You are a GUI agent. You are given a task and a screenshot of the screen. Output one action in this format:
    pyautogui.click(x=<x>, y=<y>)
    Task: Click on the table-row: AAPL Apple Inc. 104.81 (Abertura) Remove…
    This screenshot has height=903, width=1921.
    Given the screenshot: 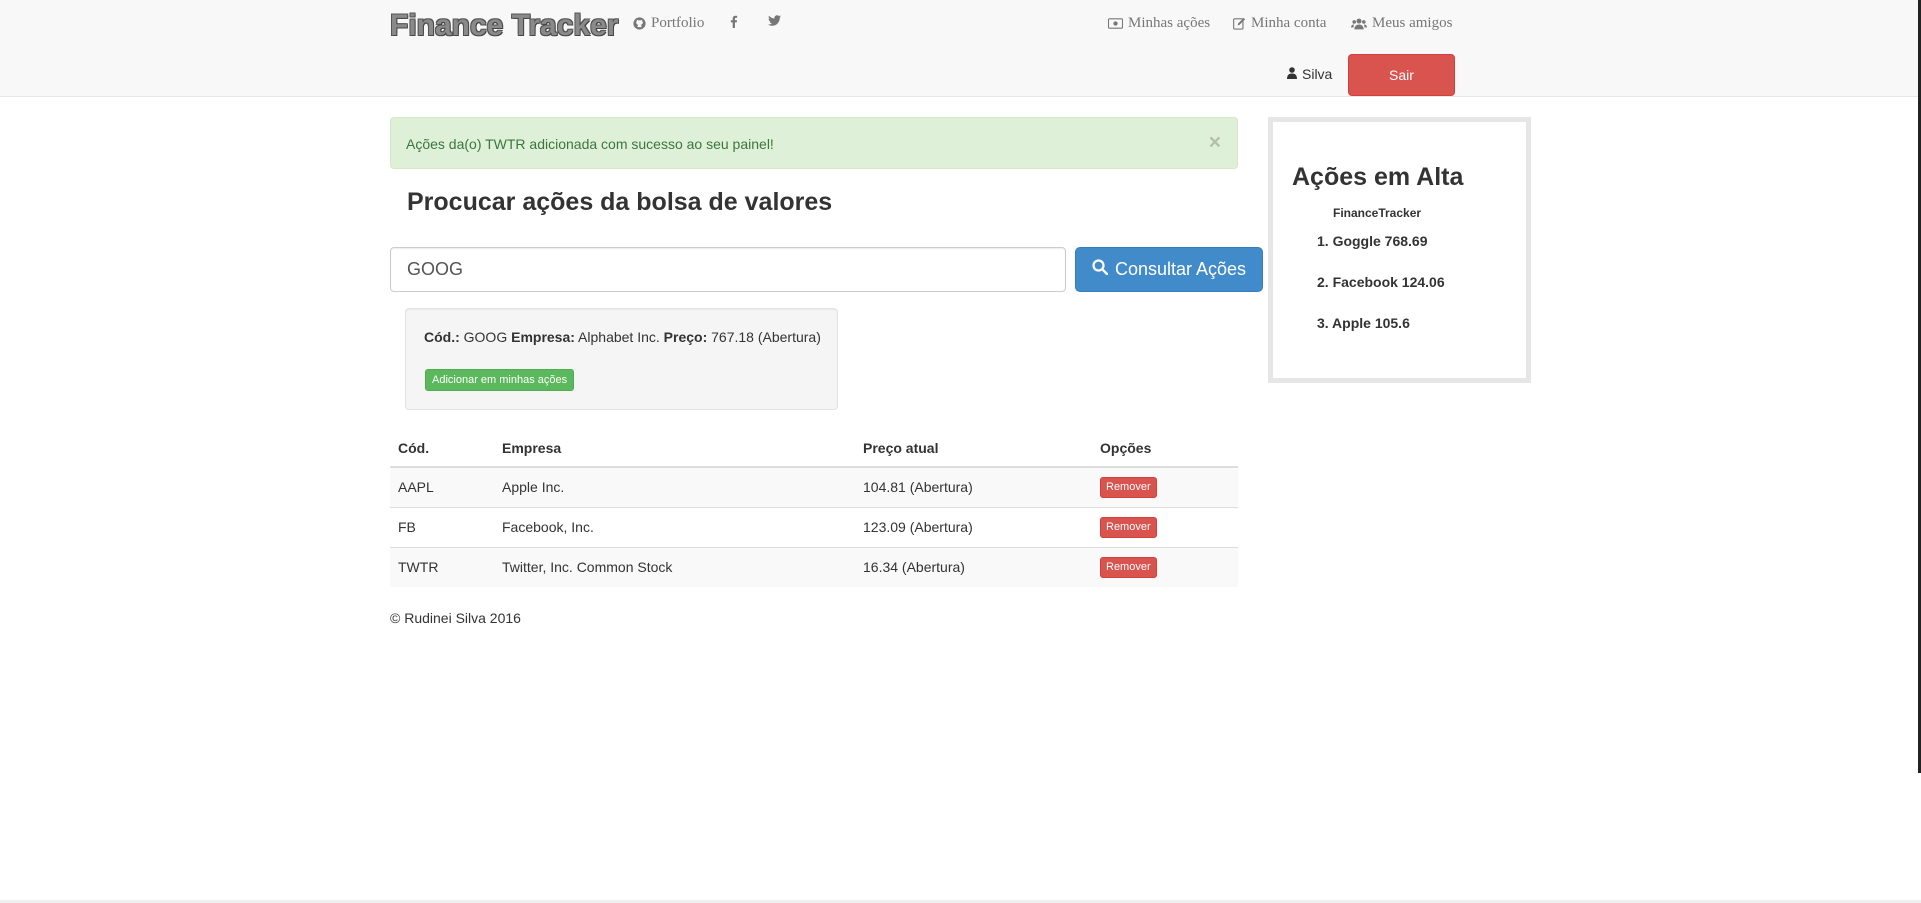 What is the action you would take?
    pyautogui.click(x=814, y=486)
    